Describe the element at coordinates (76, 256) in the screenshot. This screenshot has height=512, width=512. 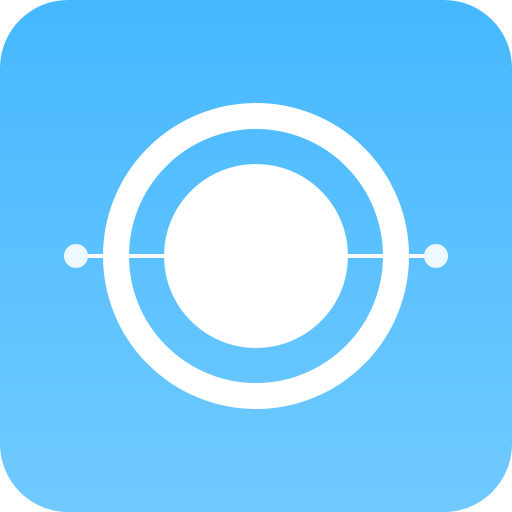
I see `left-node` at that location.